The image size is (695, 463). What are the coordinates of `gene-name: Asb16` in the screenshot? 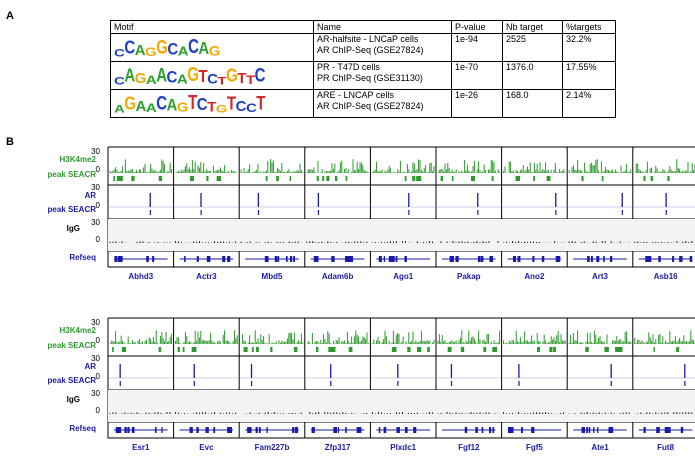 It's located at (666, 276).